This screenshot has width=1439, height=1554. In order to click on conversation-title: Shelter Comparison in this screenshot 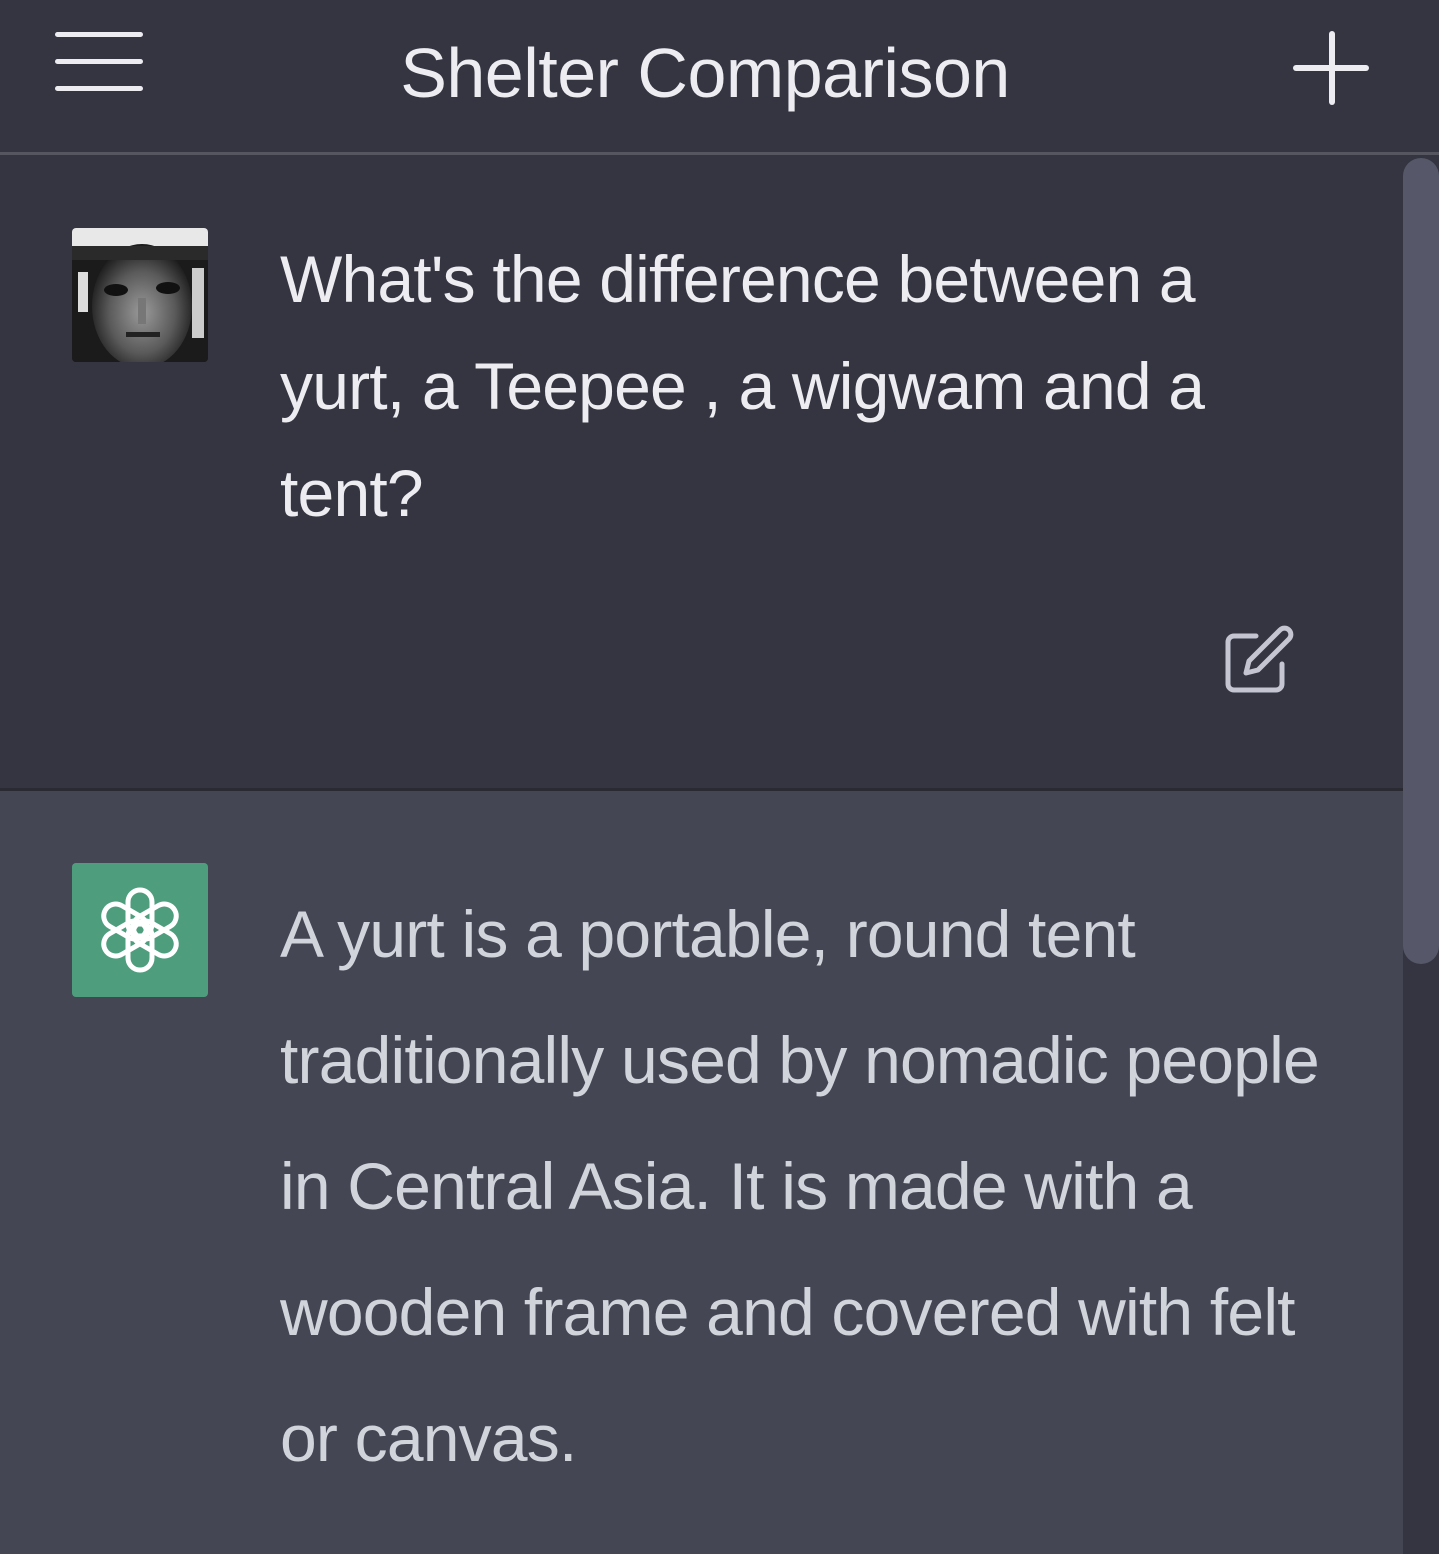, I will do `click(705, 73)`.